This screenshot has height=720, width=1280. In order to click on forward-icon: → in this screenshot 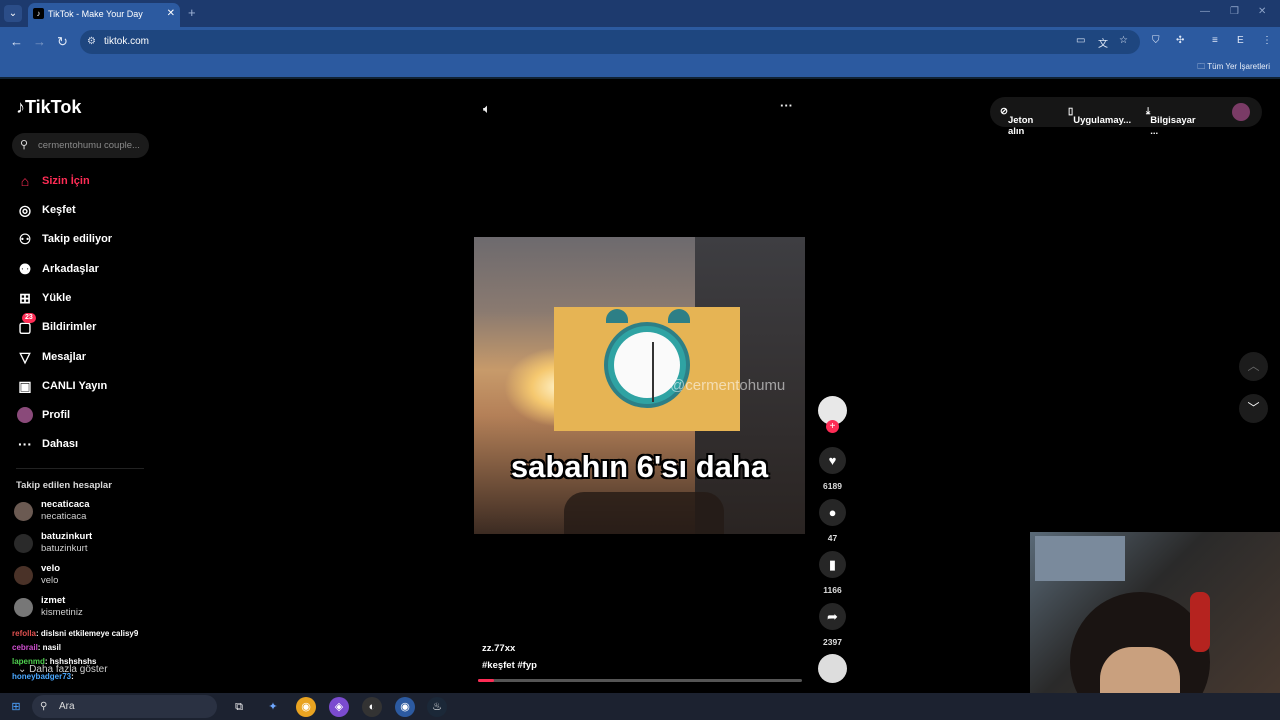, I will do `click(39, 41)`.